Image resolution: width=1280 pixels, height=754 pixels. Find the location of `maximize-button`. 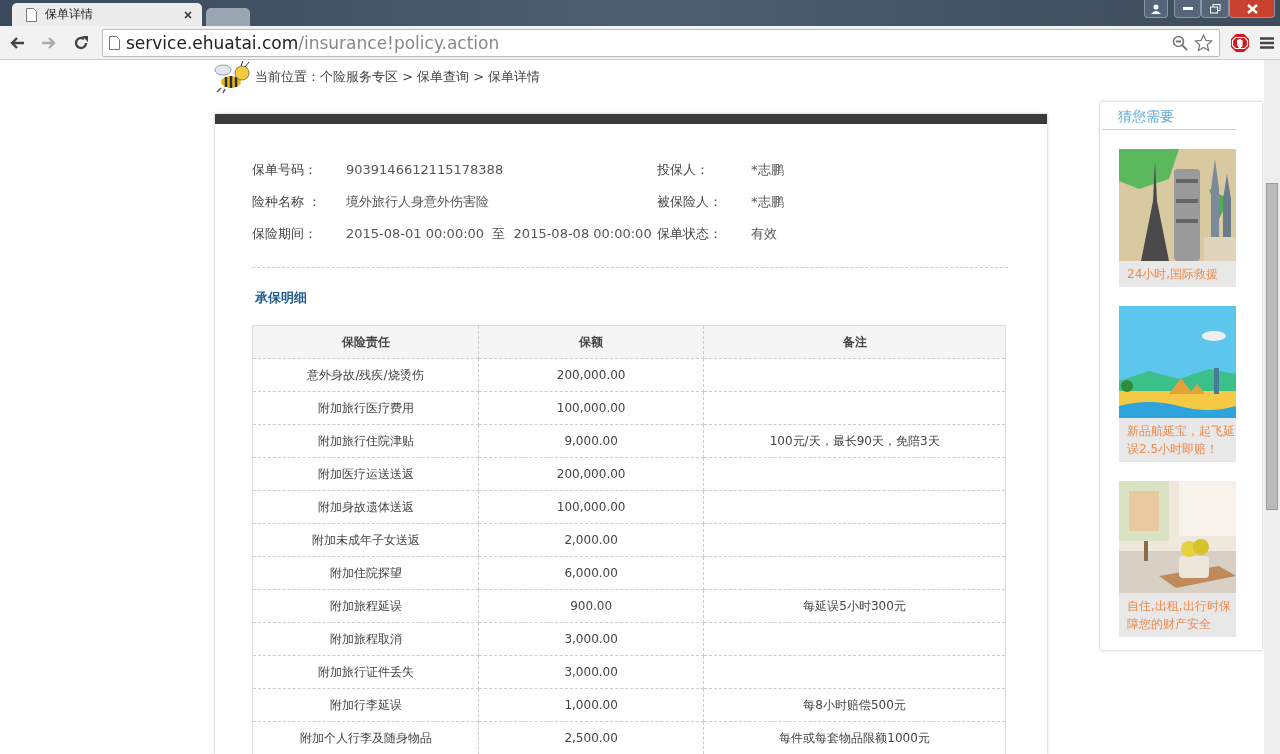

maximize-button is located at coordinates (1215, 9).